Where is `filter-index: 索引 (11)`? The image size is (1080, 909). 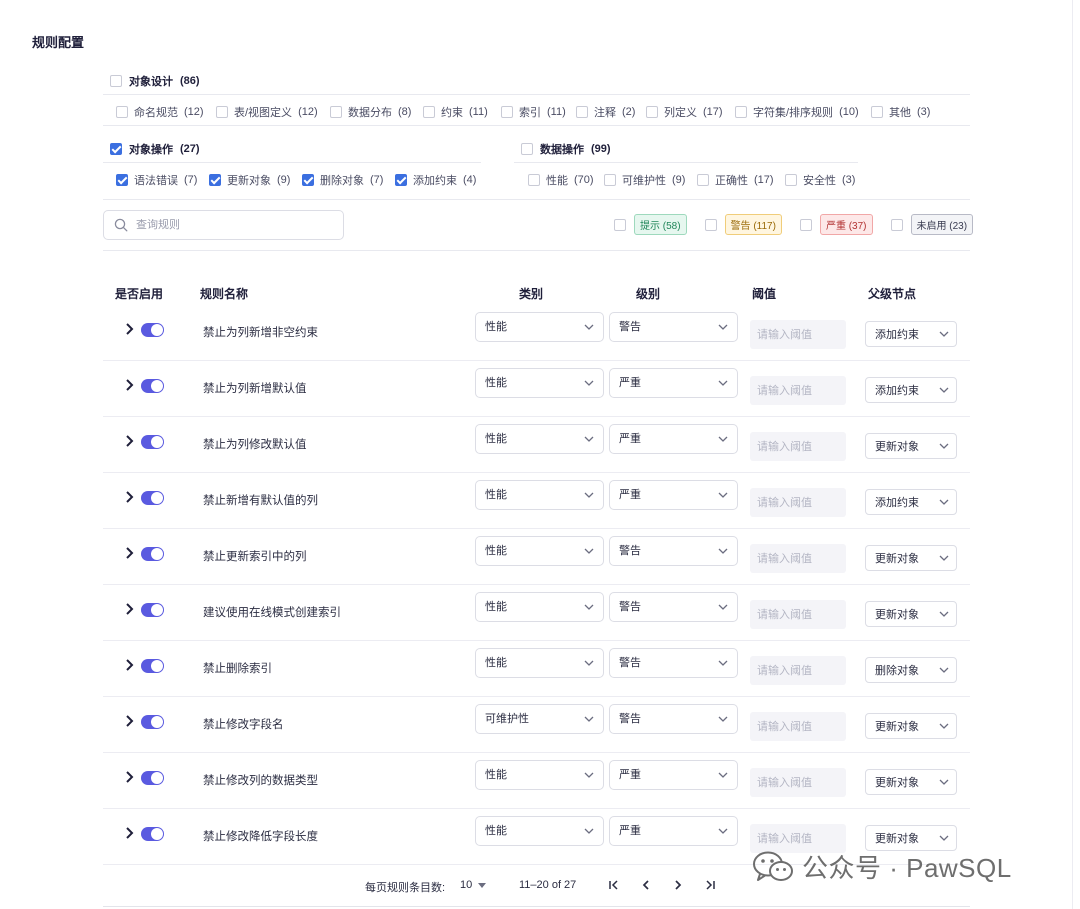
filter-index: 索引 (11) is located at coordinates (538, 112).